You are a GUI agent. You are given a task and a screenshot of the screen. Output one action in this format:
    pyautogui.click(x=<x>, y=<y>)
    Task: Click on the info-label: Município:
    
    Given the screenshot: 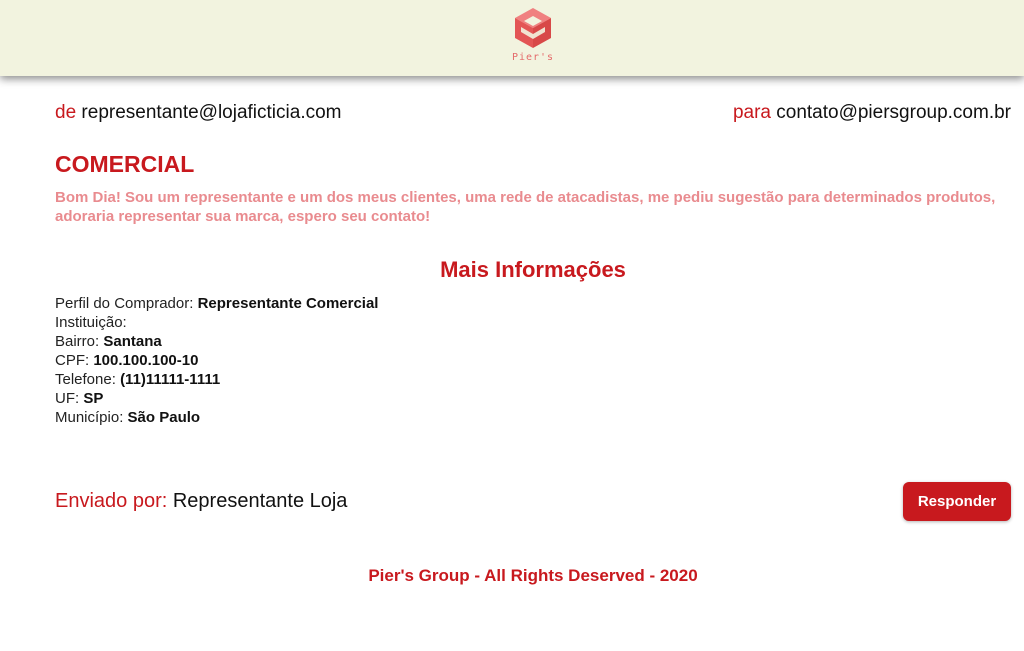 What is the action you would take?
    pyautogui.click(x=89, y=417)
    